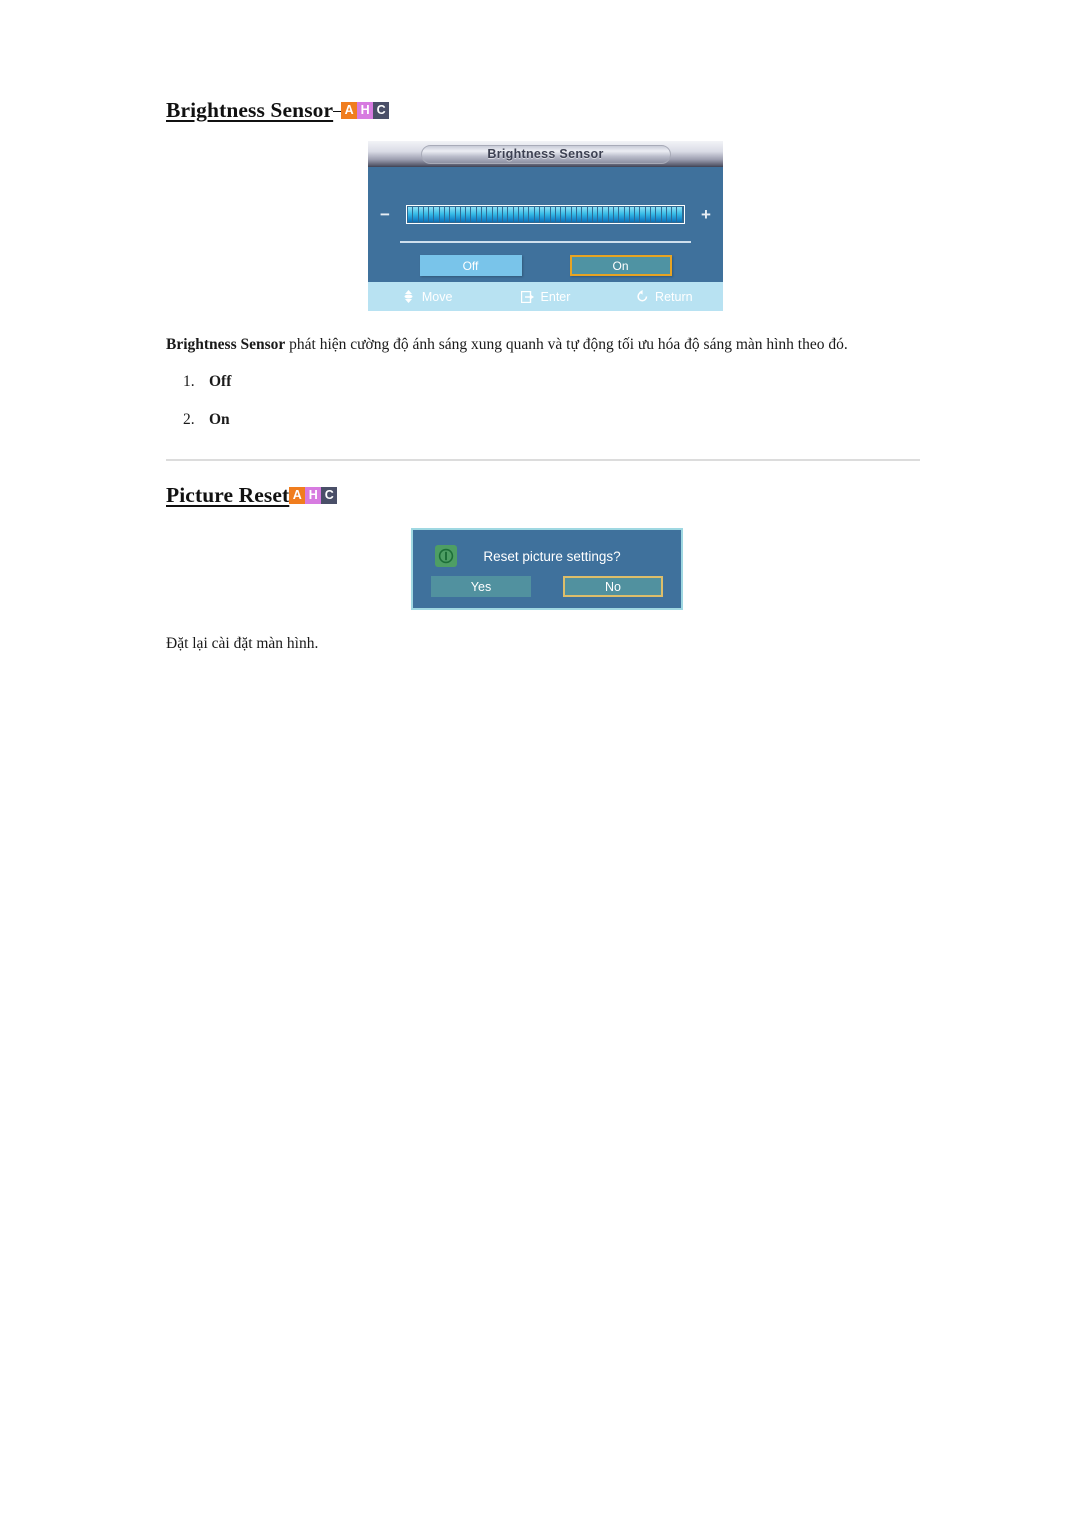  I want to click on brightness-slider, so click(545, 214).